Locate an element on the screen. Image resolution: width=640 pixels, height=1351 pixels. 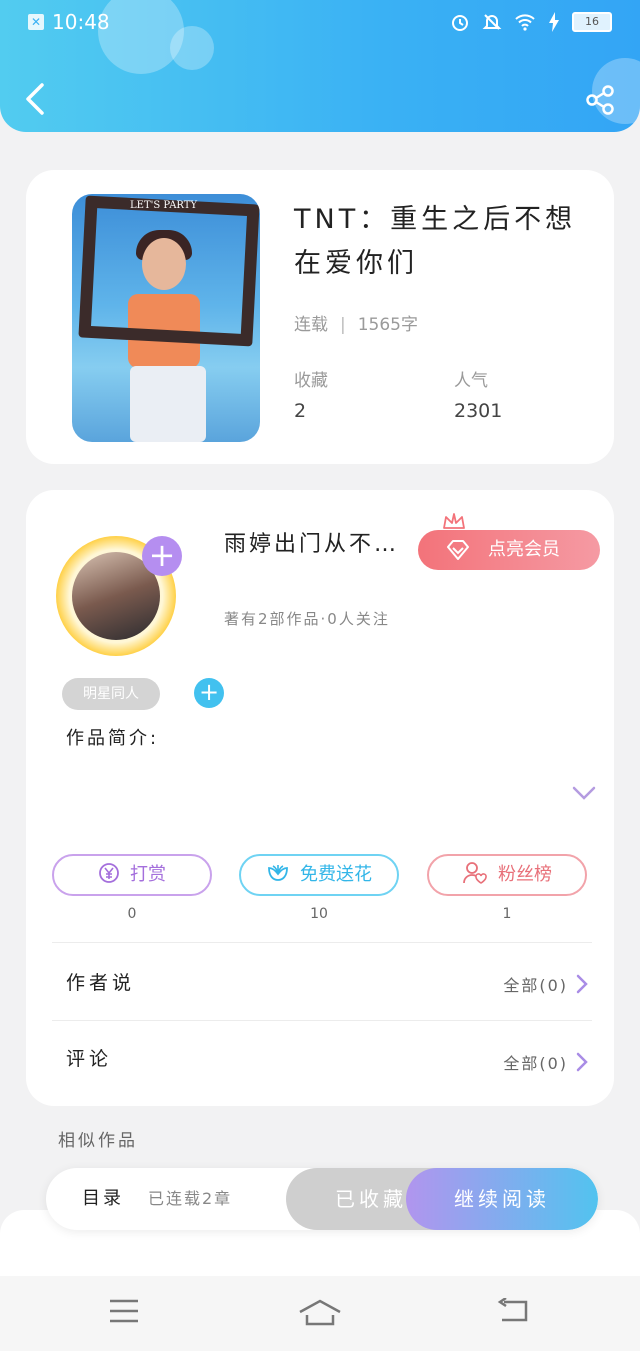
status-icons: 16 is located at coordinates (531, 22).